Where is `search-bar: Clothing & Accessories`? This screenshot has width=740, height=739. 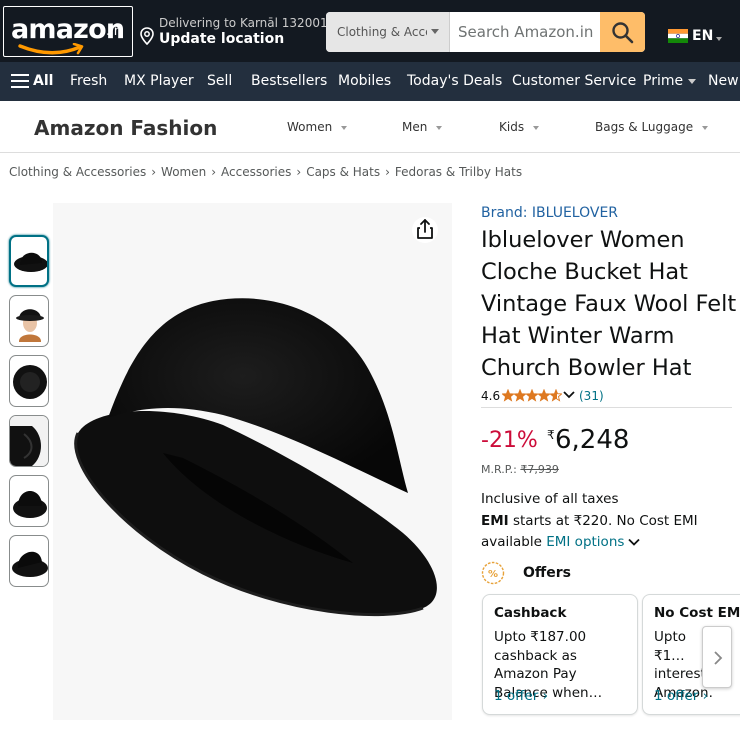 search-bar: Clothing & Accessories is located at coordinates (485, 32).